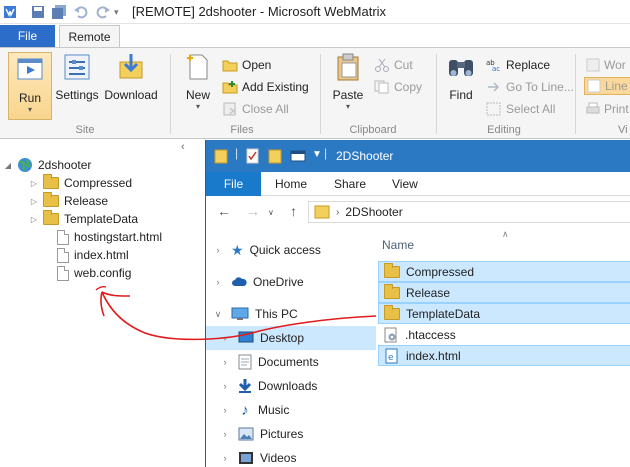  I want to click on tree-root: ◢ 2dshooter, so click(47, 165).